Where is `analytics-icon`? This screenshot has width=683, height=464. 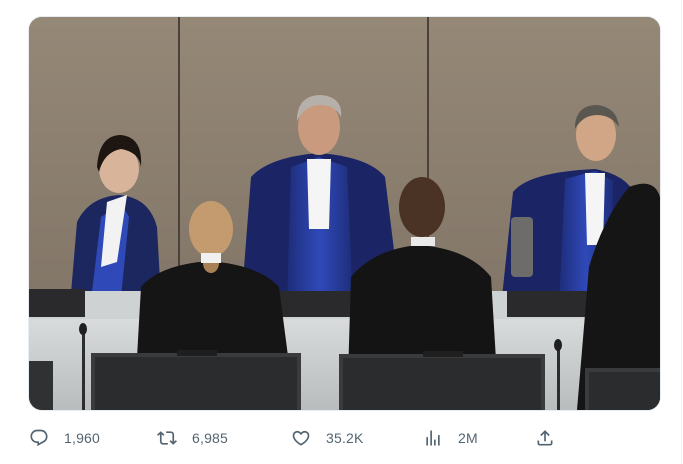 analytics-icon is located at coordinates (433, 438).